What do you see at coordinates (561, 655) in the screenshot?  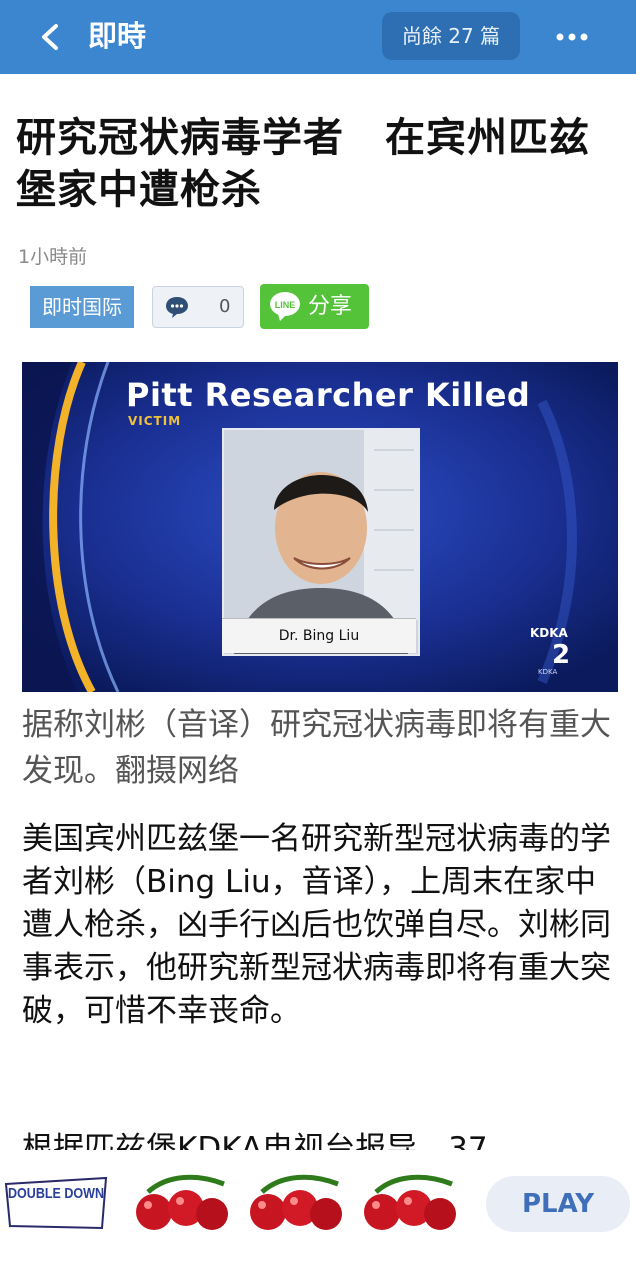 I see `channel-number: 2` at bounding box center [561, 655].